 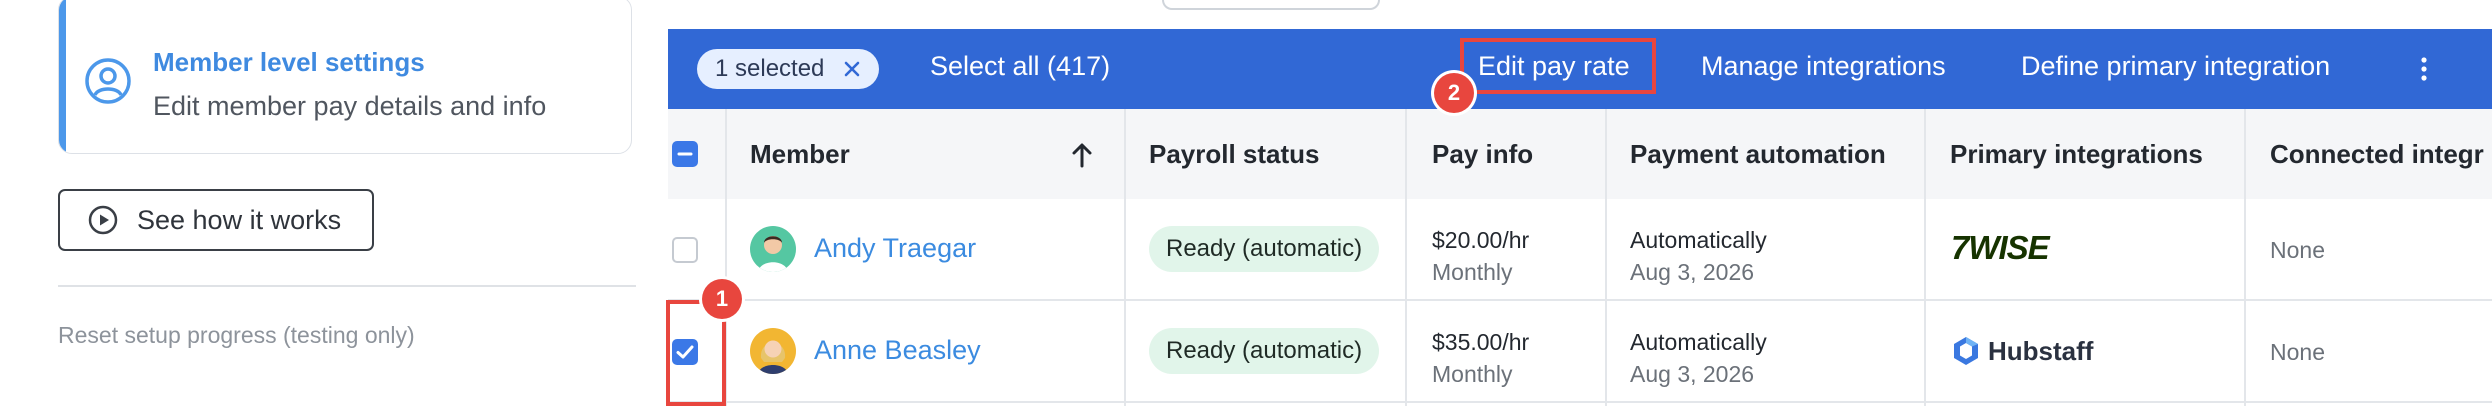 What do you see at coordinates (2377, 154) in the screenshot?
I see `column-header-connected-integrations: Connected integr` at bounding box center [2377, 154].